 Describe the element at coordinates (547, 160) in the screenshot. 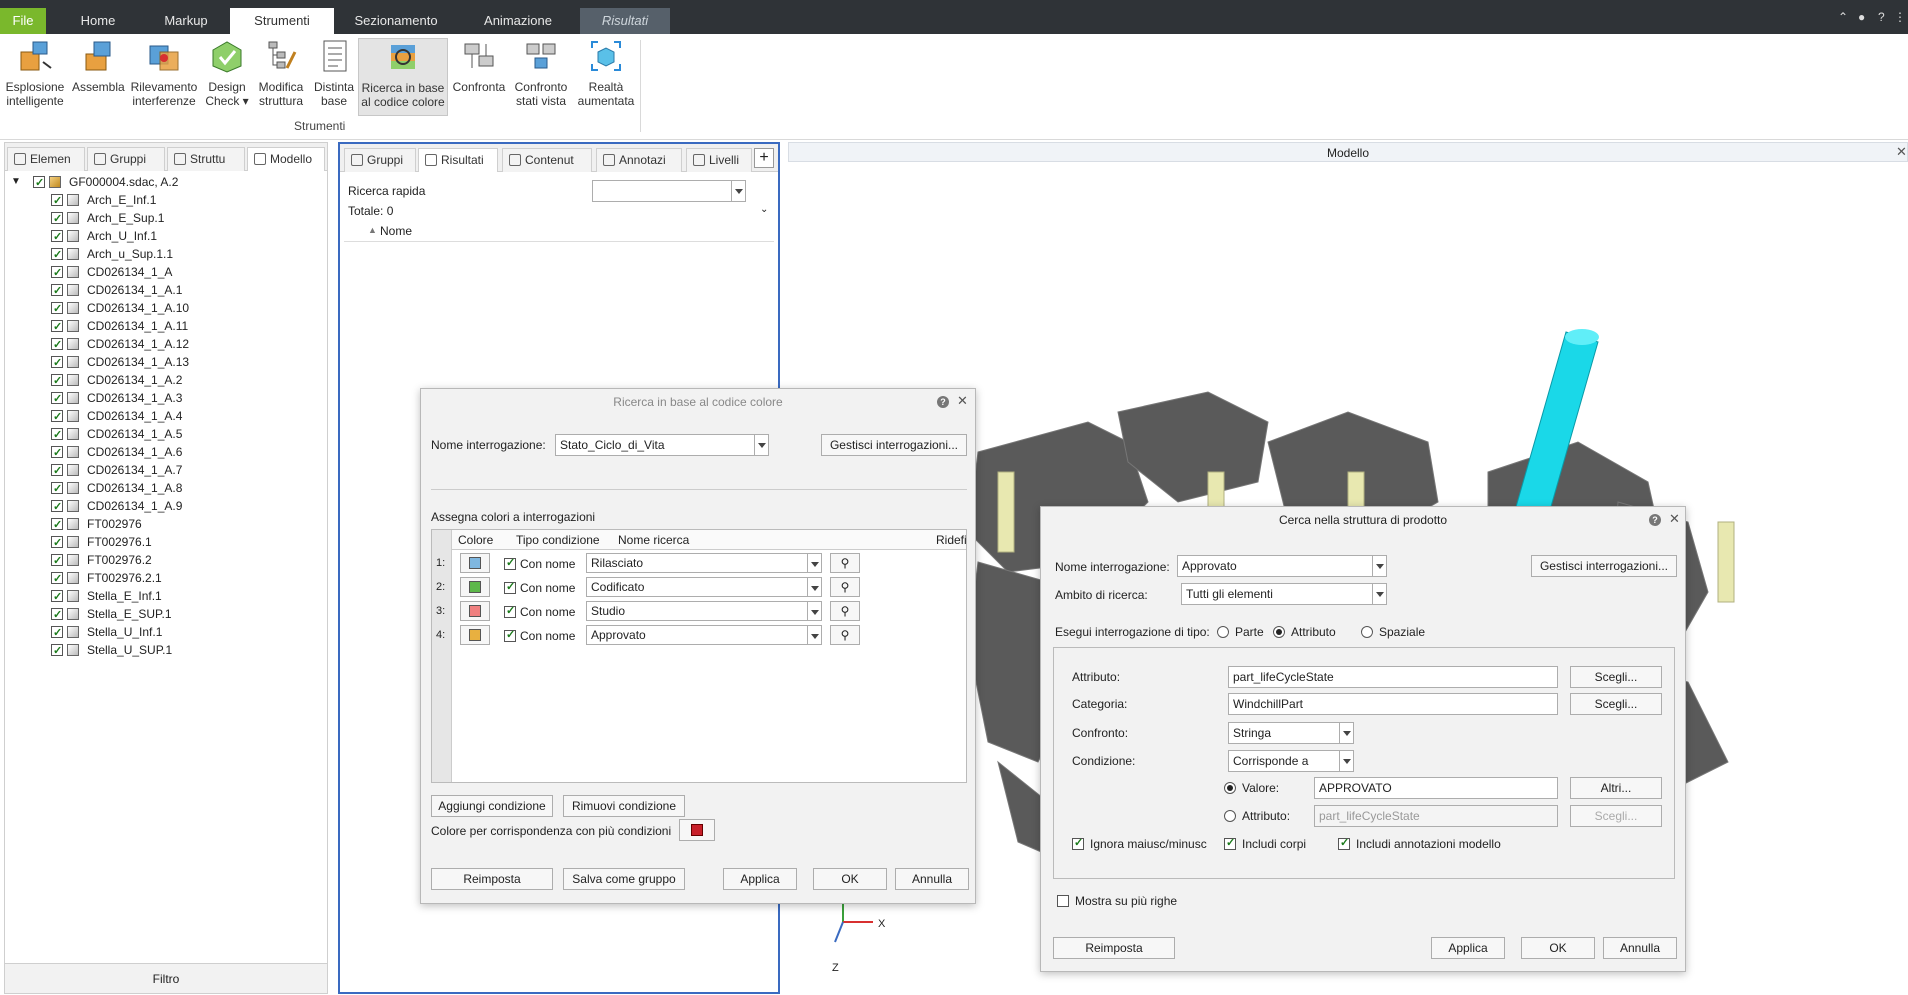

I see `tab-contenuto: Contenut` at that location.